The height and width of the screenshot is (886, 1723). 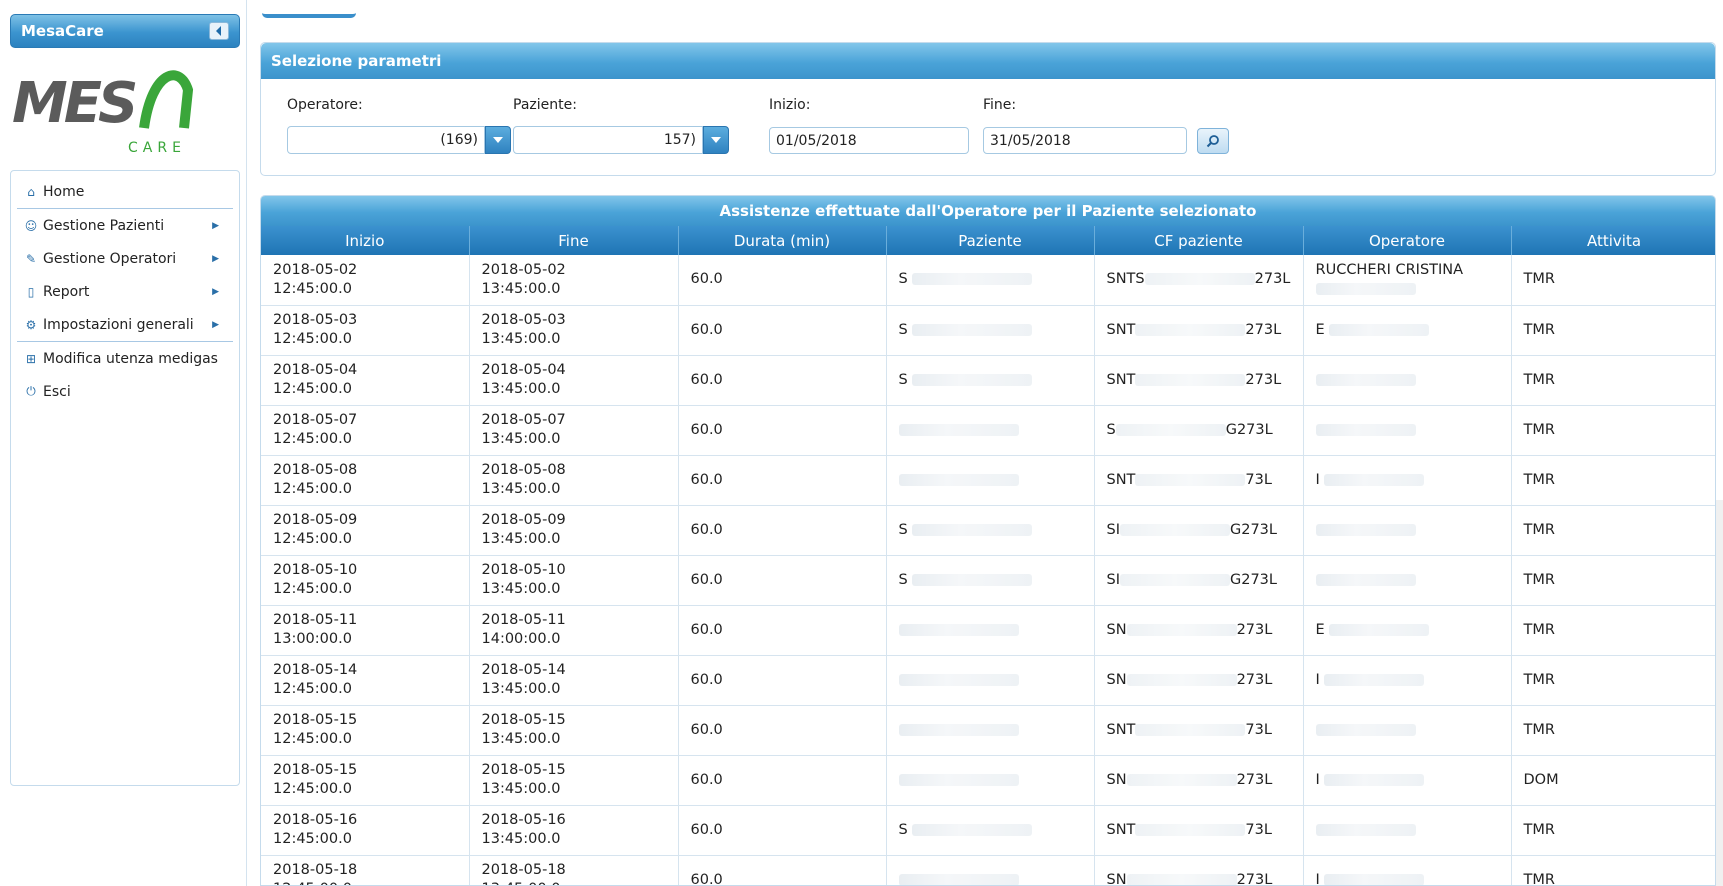 I want to click on cf-prefix: SNTS, so click(x=1125, y=279).